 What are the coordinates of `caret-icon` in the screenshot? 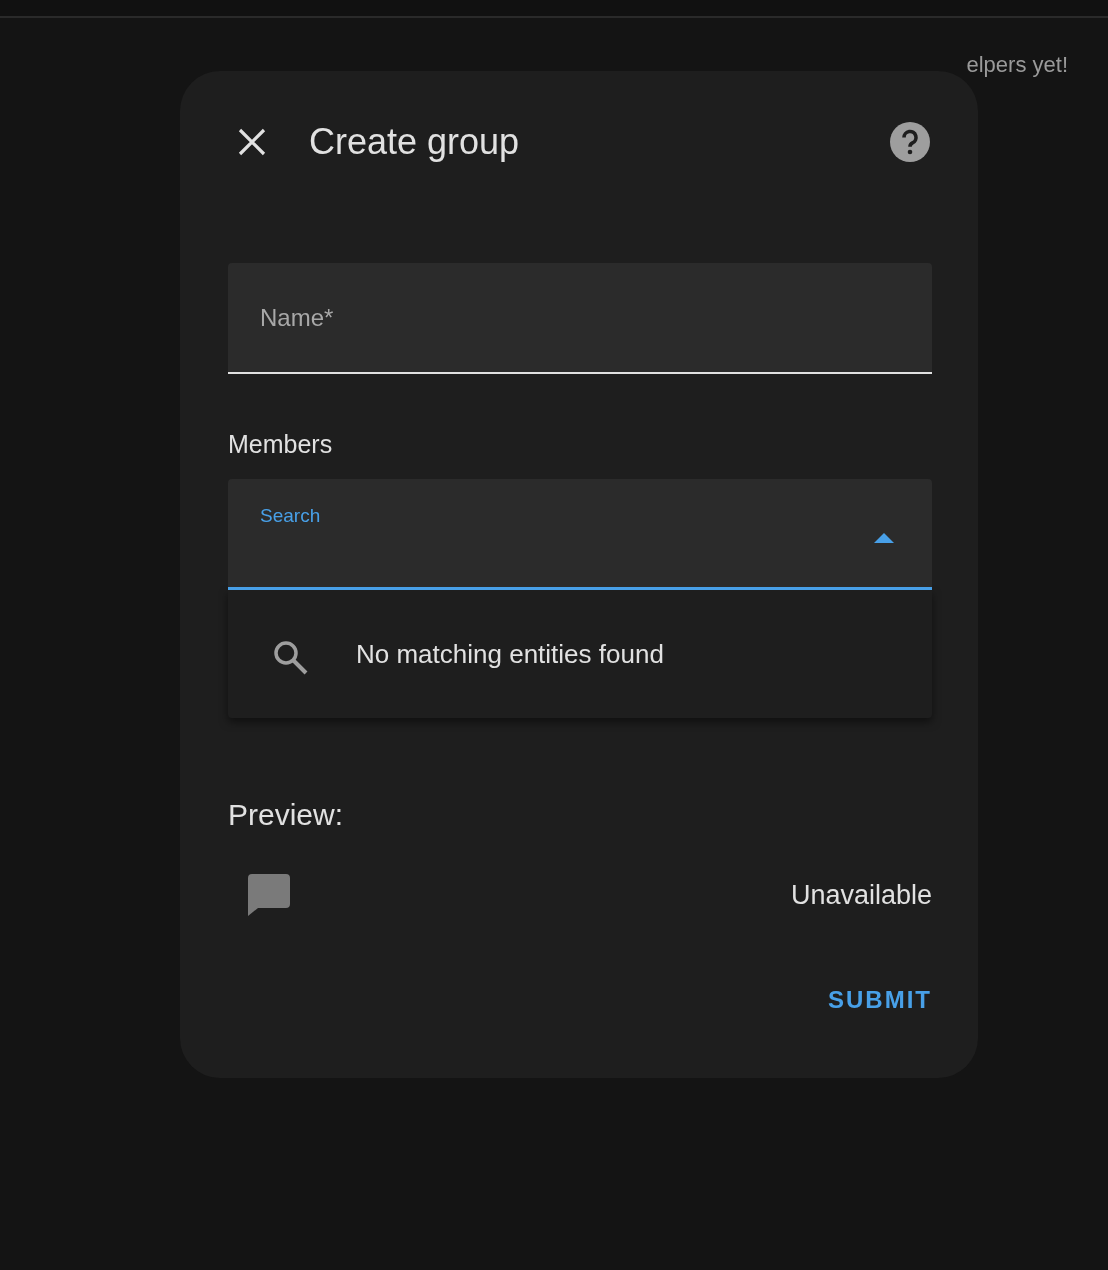 It's located at (884, 538).